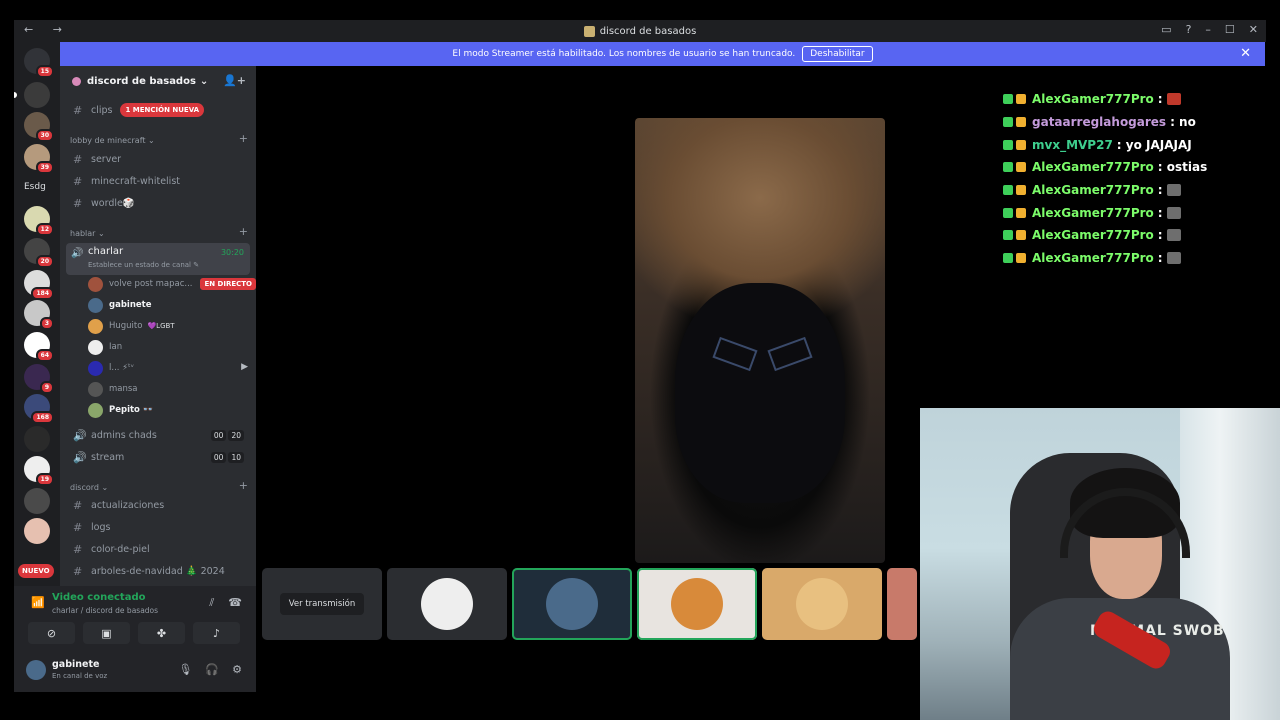 Image resolution: width=1280 pixels, height=720 pixels. What do you see at coordinates (98, 597) in the screenshot?
I see `voice-status-title: Video conectado` at bounding box center [98, 597].